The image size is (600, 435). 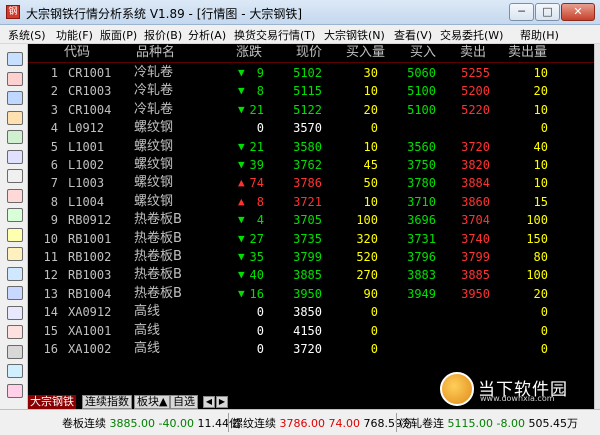 I want to click on tab-steel: 大宗钢铁, so click(x=52, y=402).